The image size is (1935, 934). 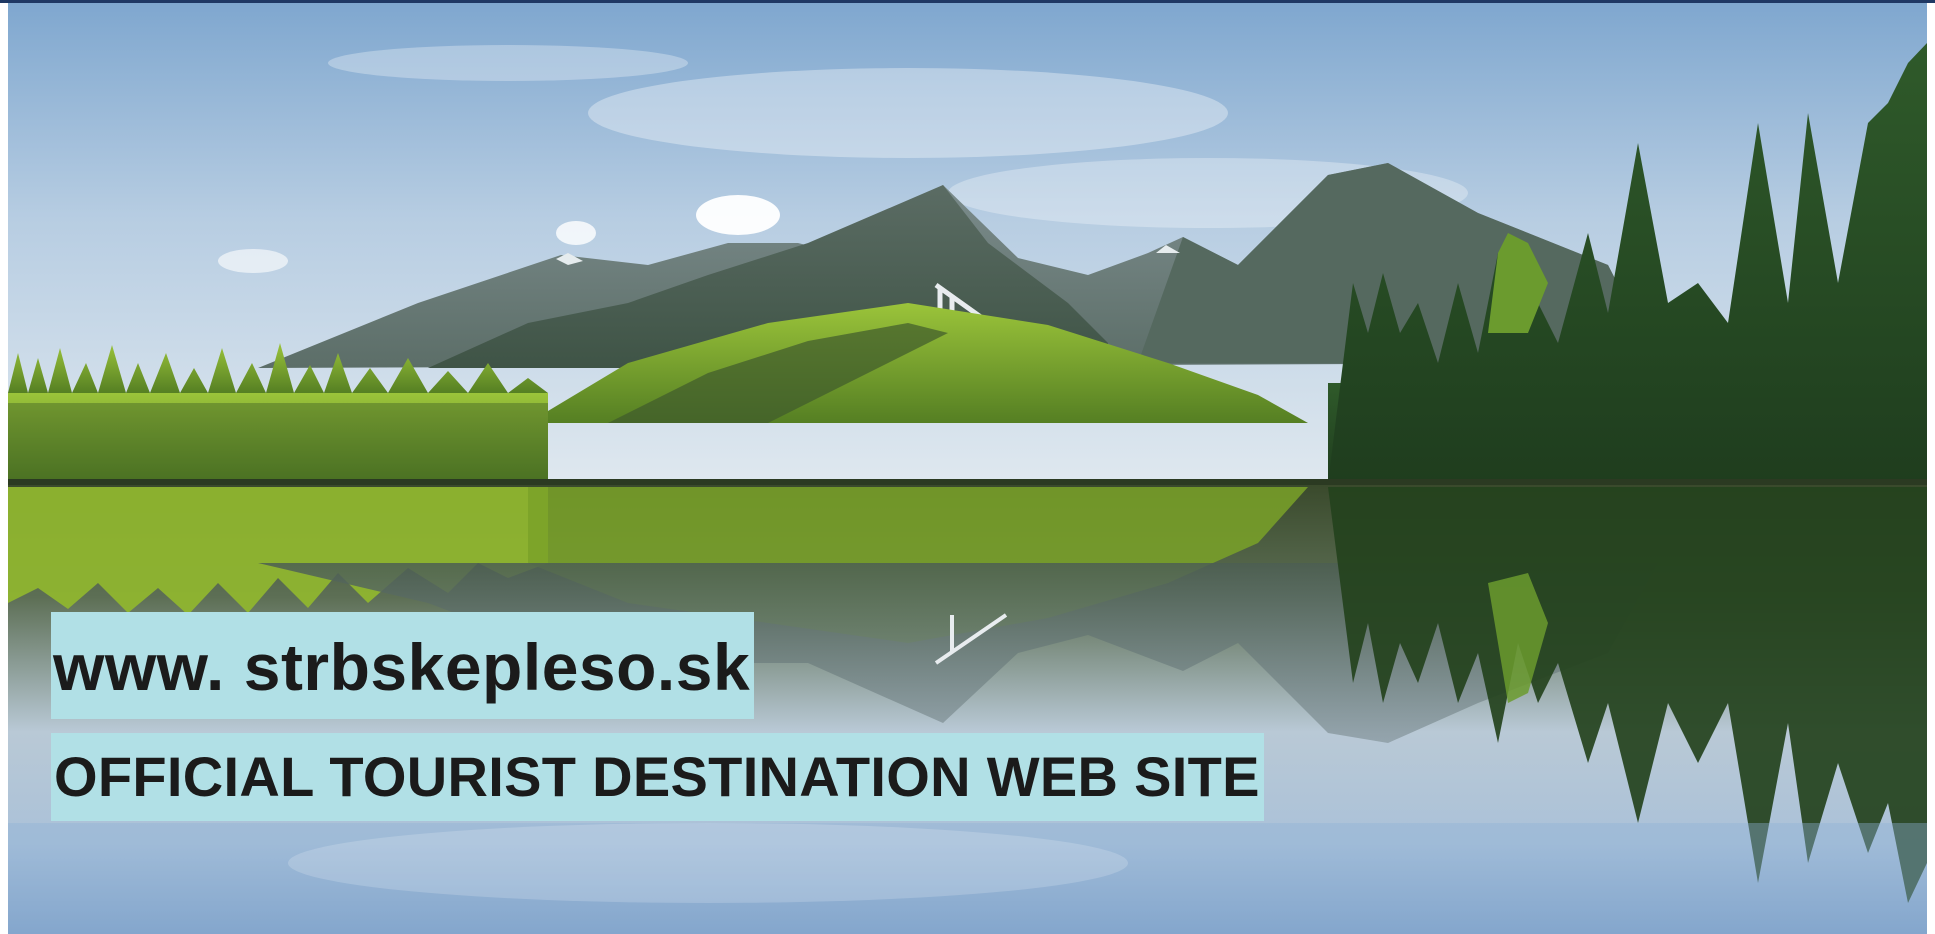 I want to click on tagline-text: OFFICIAL TOURIST DESTINATION WEB SITE, so click(x=657, y=776).